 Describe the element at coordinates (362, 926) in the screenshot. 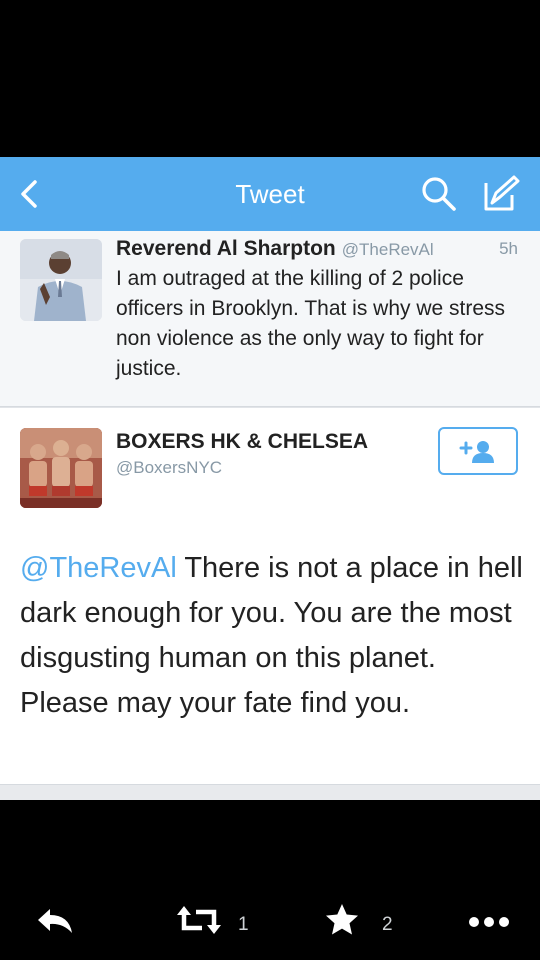

I see `favorite-button: 2` at that location.